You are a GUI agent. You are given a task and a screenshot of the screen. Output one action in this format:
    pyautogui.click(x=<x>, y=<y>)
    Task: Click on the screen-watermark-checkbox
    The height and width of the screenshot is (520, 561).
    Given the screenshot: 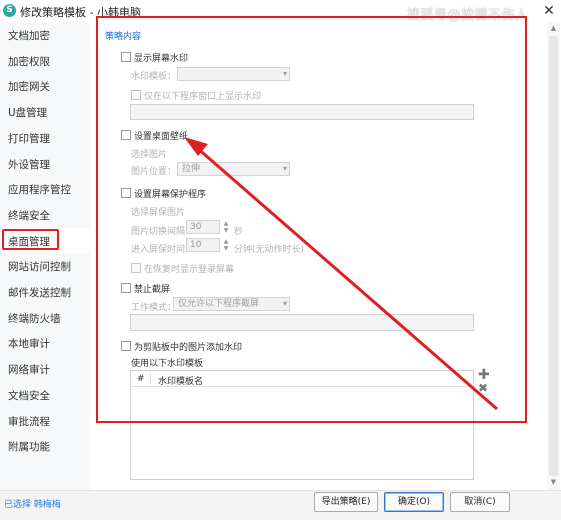 What is the action you would take?
    pyautogui.click(x=126, y=57)
    